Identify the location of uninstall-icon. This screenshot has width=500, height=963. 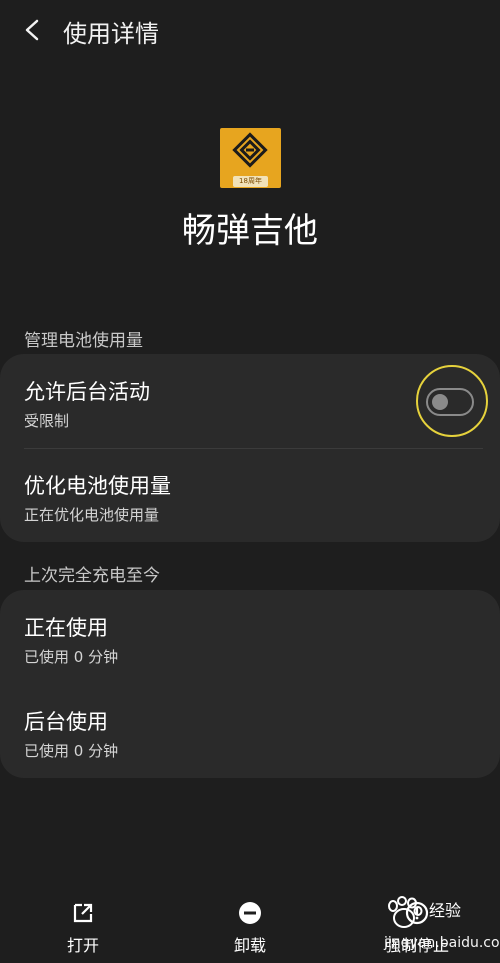
(250, 913).